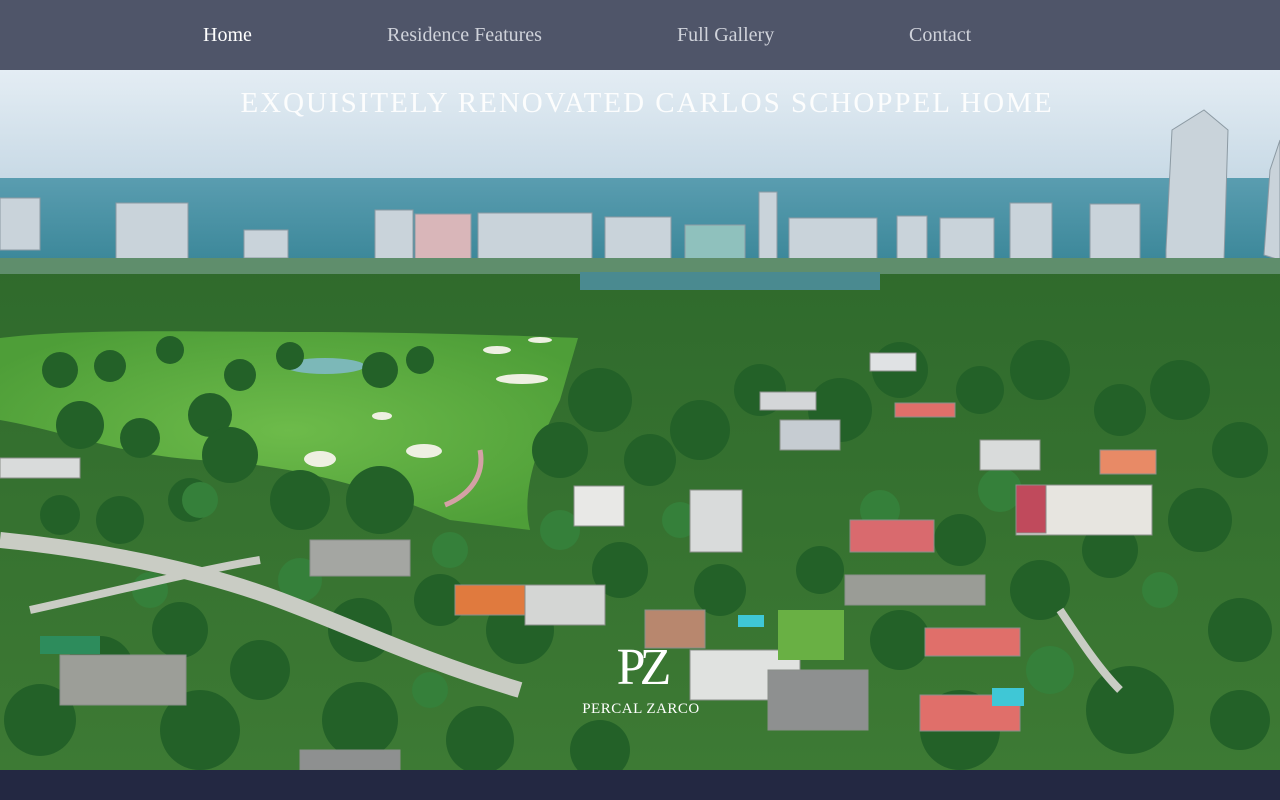 This screenshot has width=1280, height=800. I want to click on nav-item-contact: Contact, so click(940, 35).